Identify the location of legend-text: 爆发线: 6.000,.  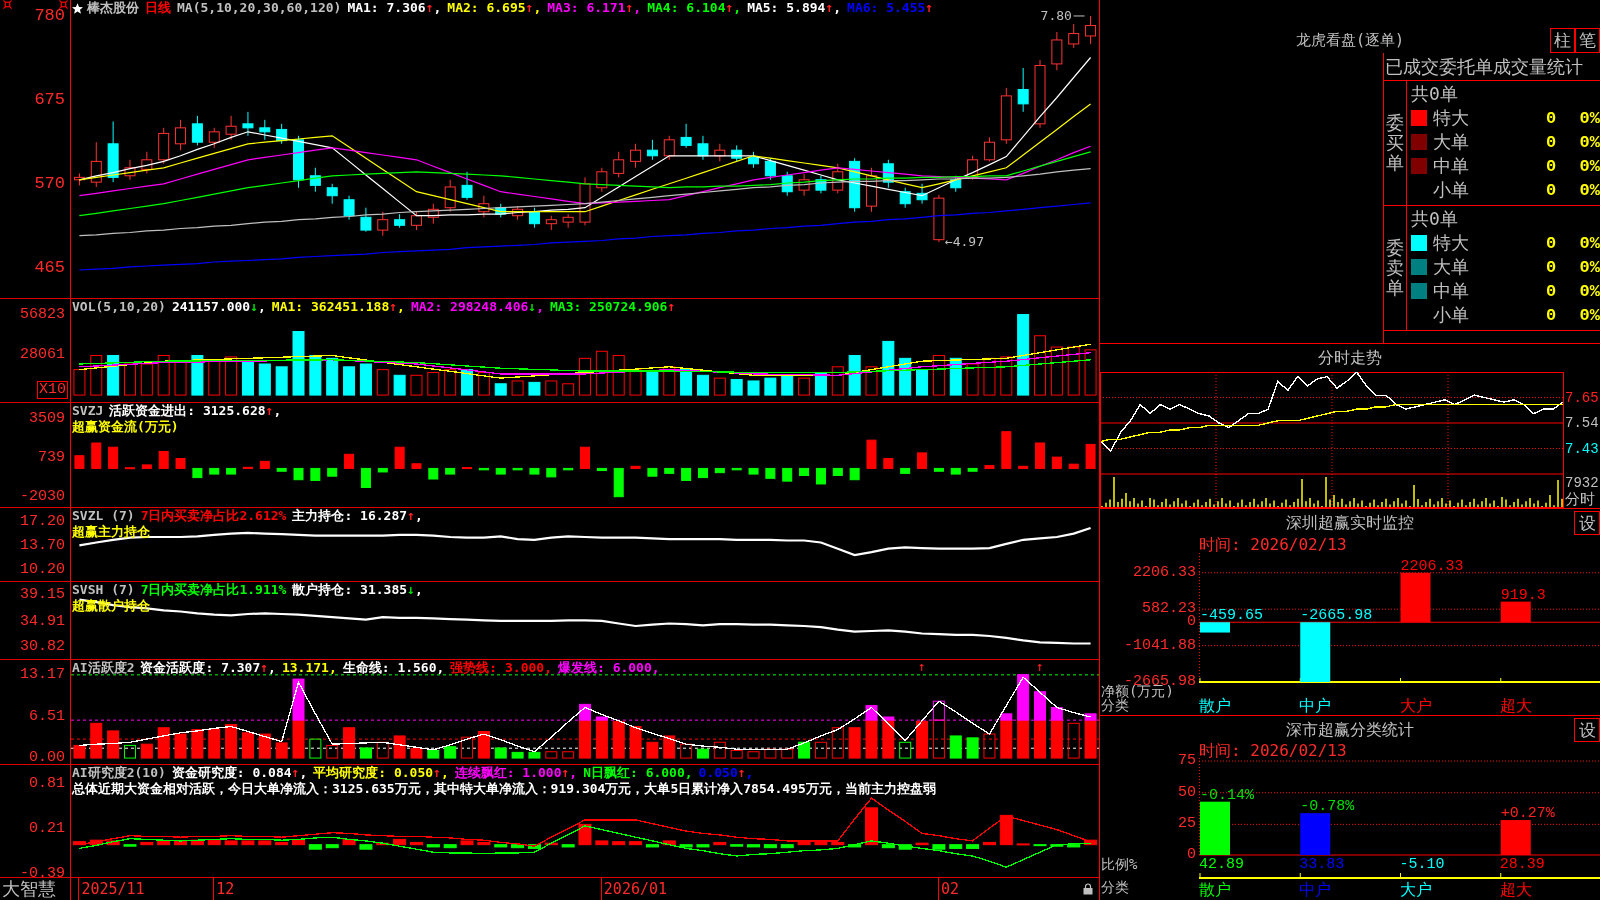
(609, 668).